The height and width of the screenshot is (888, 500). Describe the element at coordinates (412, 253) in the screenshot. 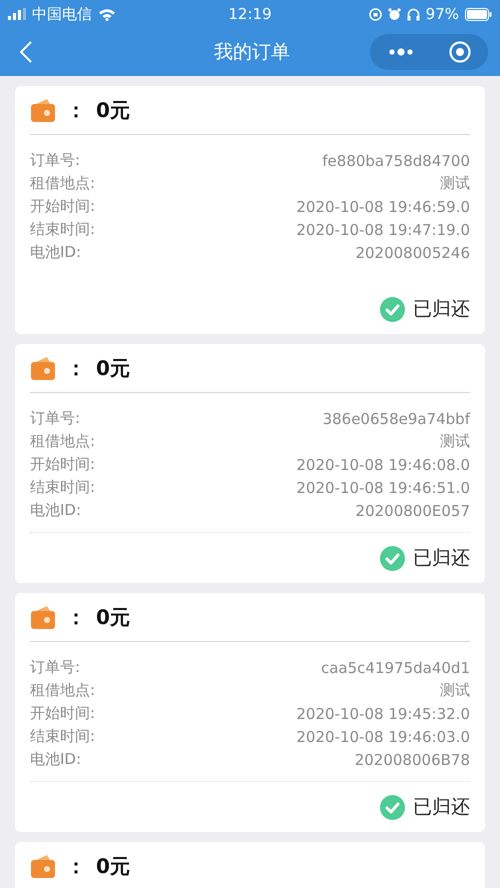

I see `field-value: 202008005246` at that location.